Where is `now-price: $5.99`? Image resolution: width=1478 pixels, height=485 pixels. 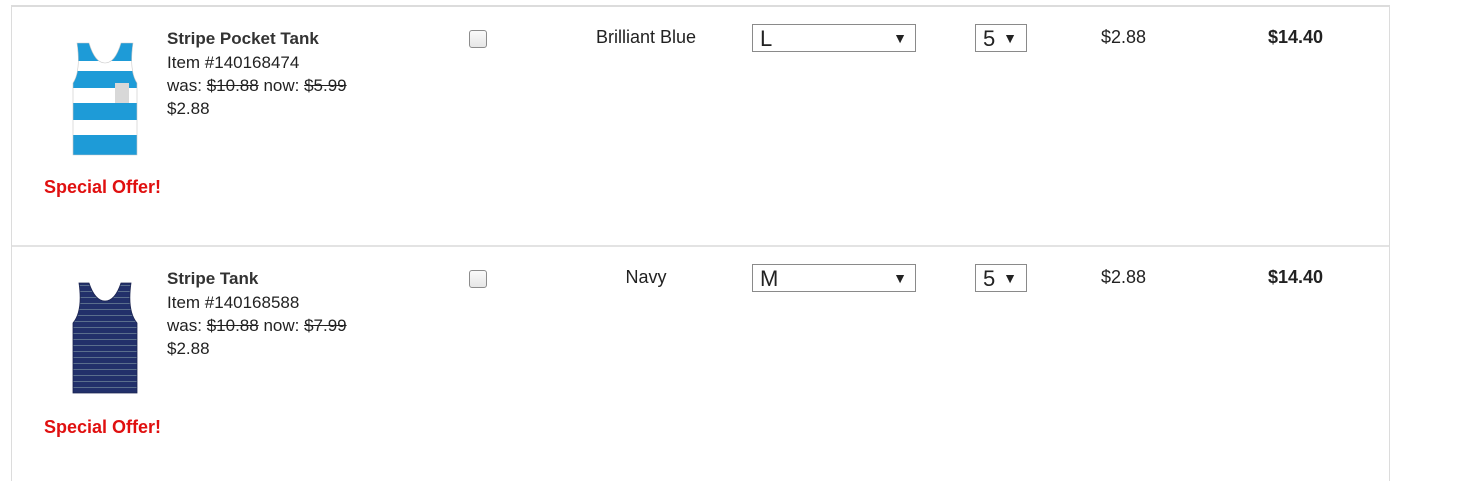 now-price: $5.99 is located at coordinates (325, 85).